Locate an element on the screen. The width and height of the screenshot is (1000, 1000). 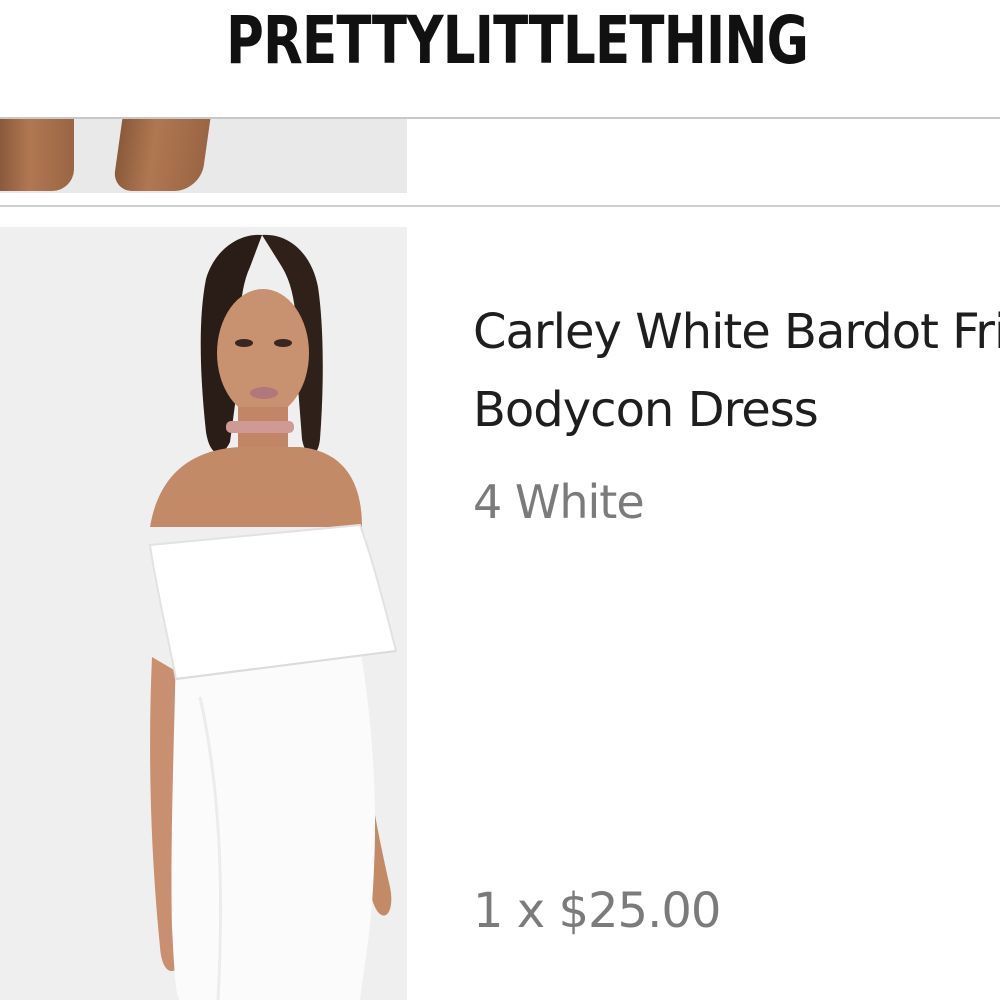
brand-logo: PRETTYLITTLETHING is located at coordinates (517, 41).